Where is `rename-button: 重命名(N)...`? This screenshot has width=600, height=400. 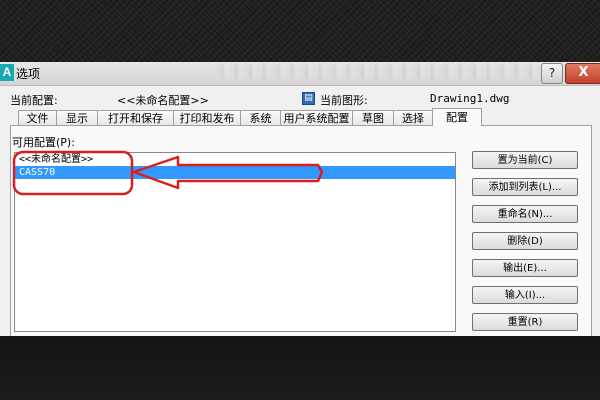
rename-button: 重命名(N)... is located at coordinates (525, 214).